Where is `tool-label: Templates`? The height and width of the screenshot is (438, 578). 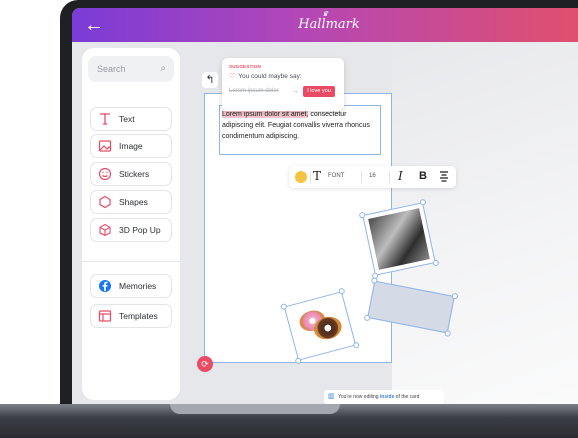
tool-label: Templates is located at coordinates (138, 316).